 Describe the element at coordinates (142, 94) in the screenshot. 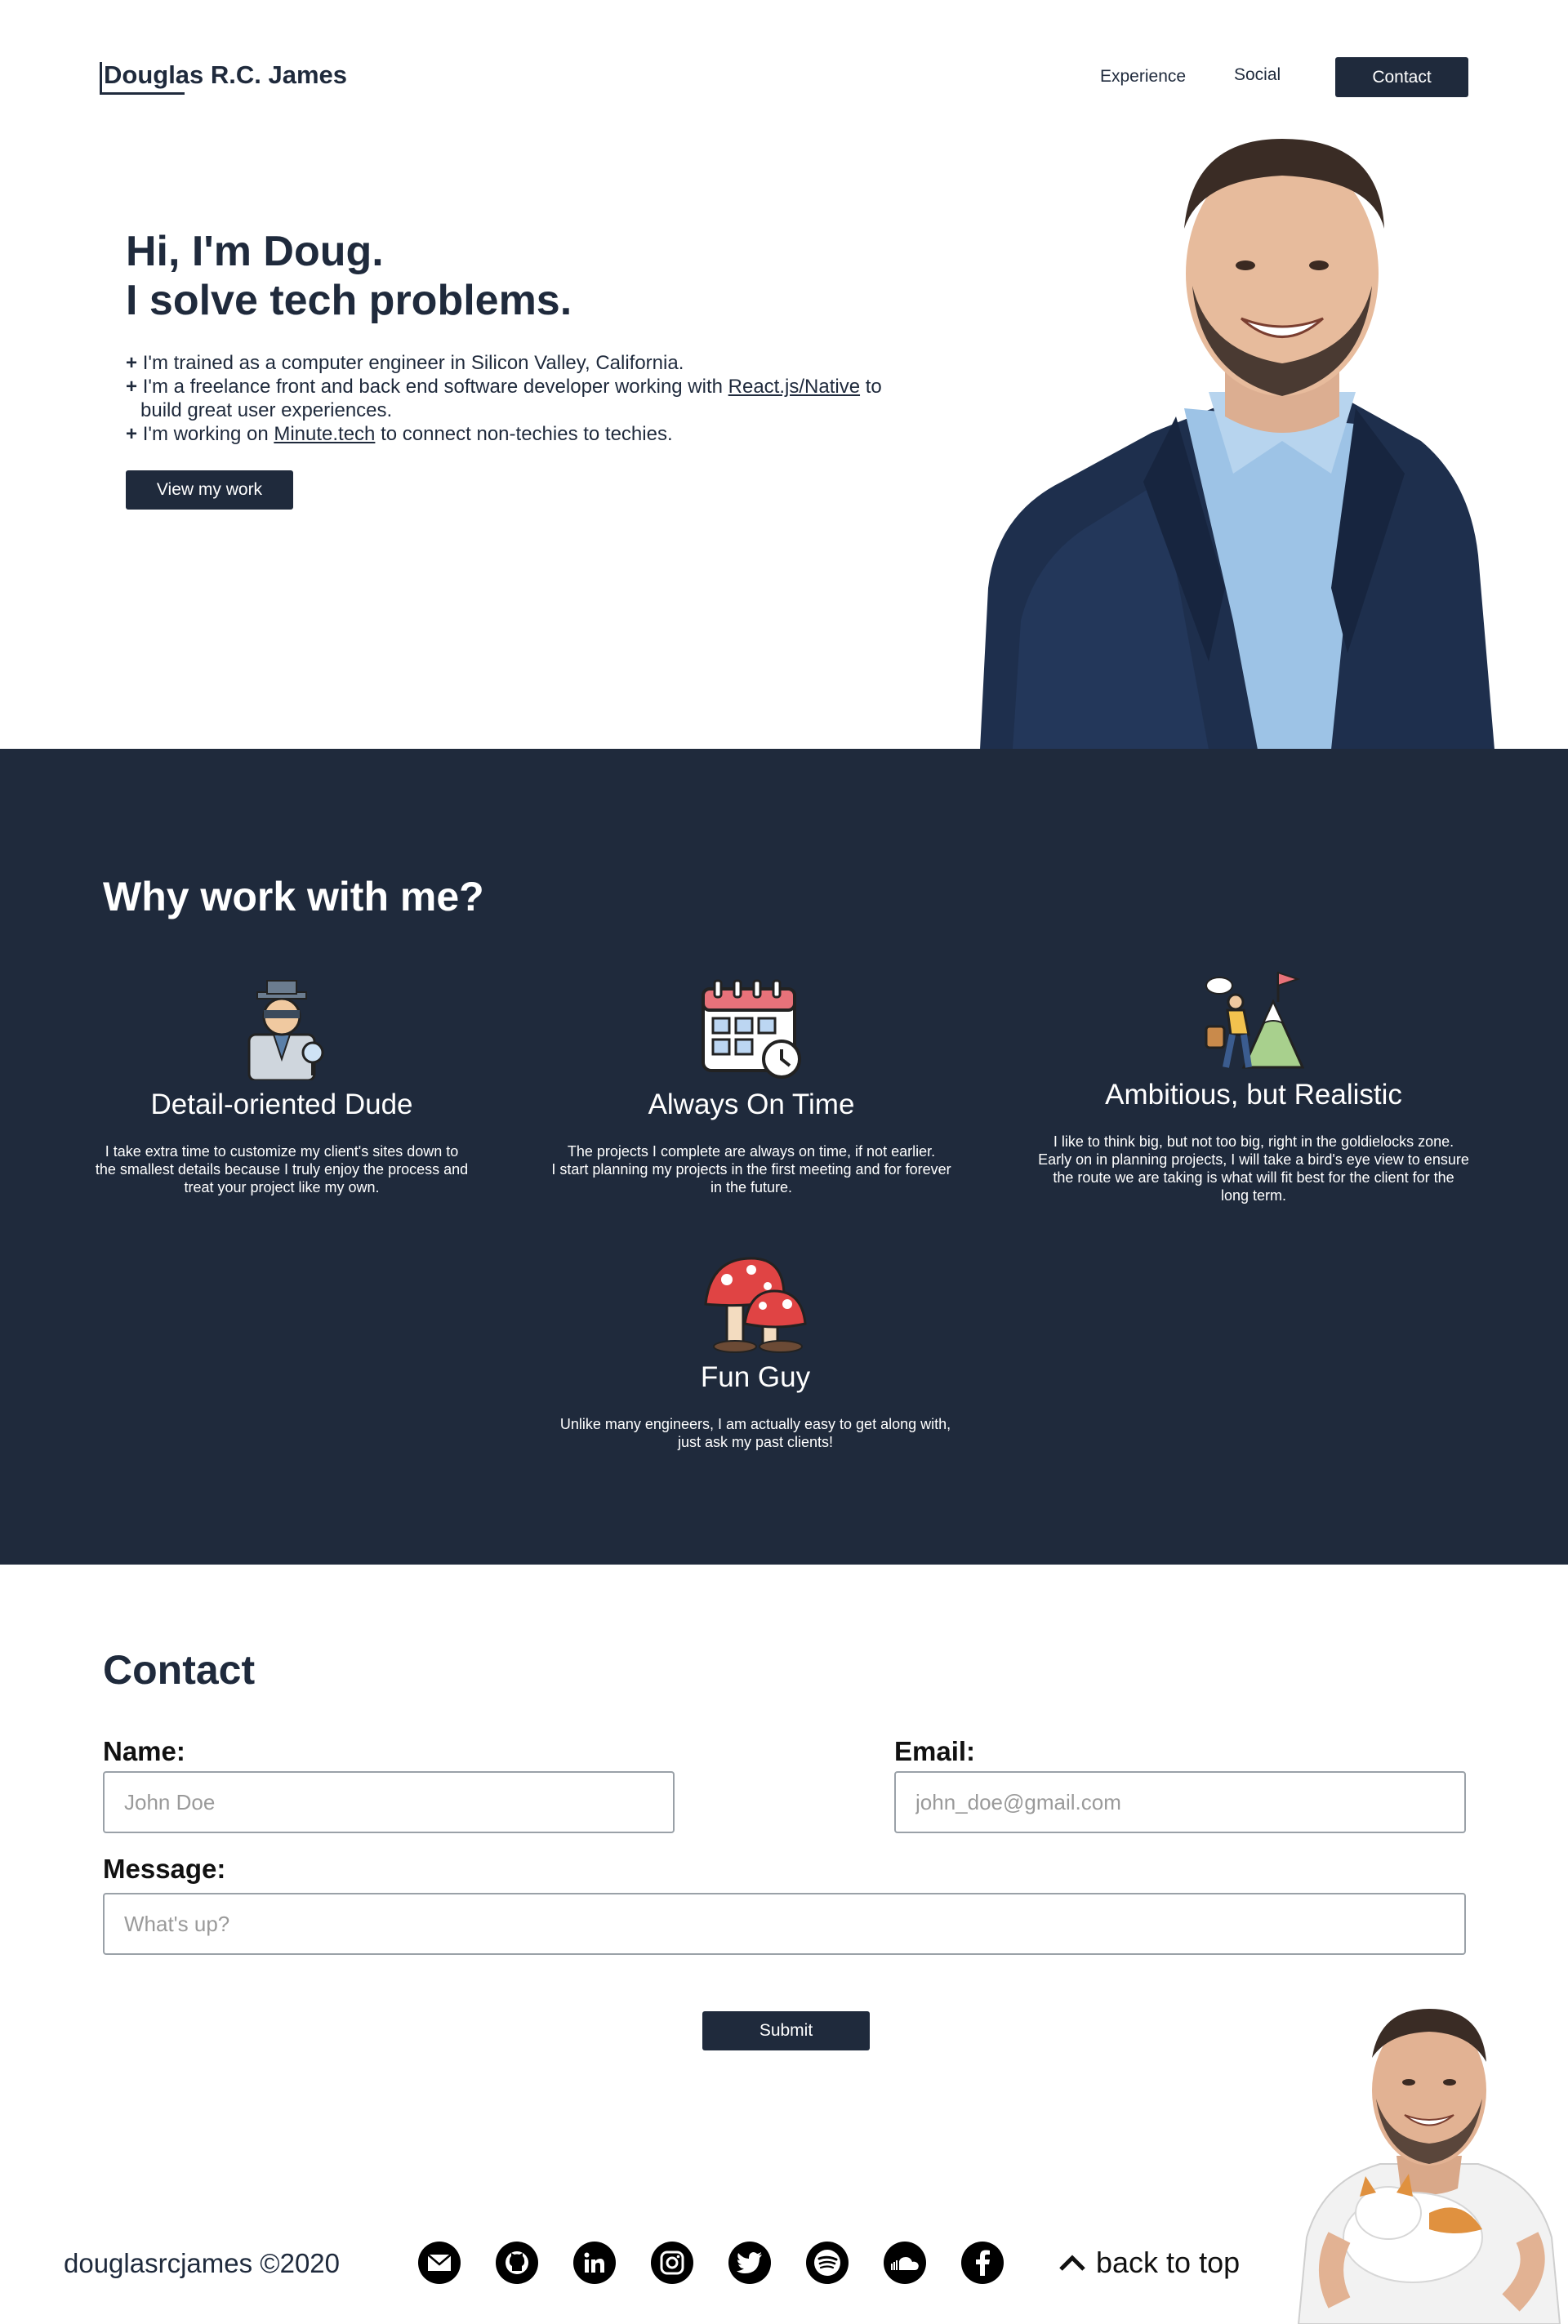

I see `brand-underline` at that location.